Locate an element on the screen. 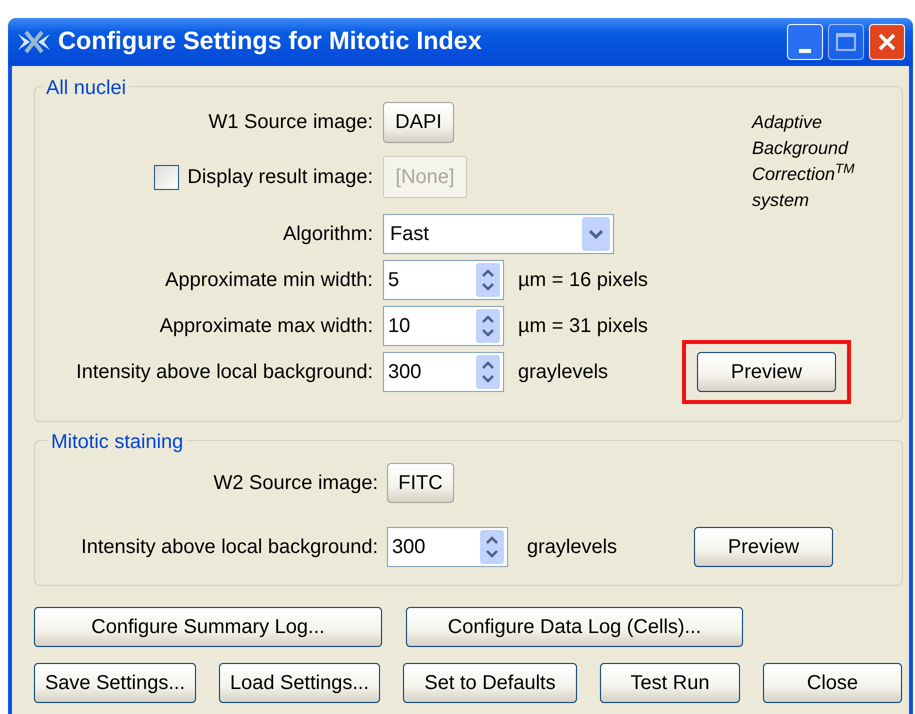 The height and width of the screenshot is (714, 915). push-button: Test Run is located at coordinates (670, 683).